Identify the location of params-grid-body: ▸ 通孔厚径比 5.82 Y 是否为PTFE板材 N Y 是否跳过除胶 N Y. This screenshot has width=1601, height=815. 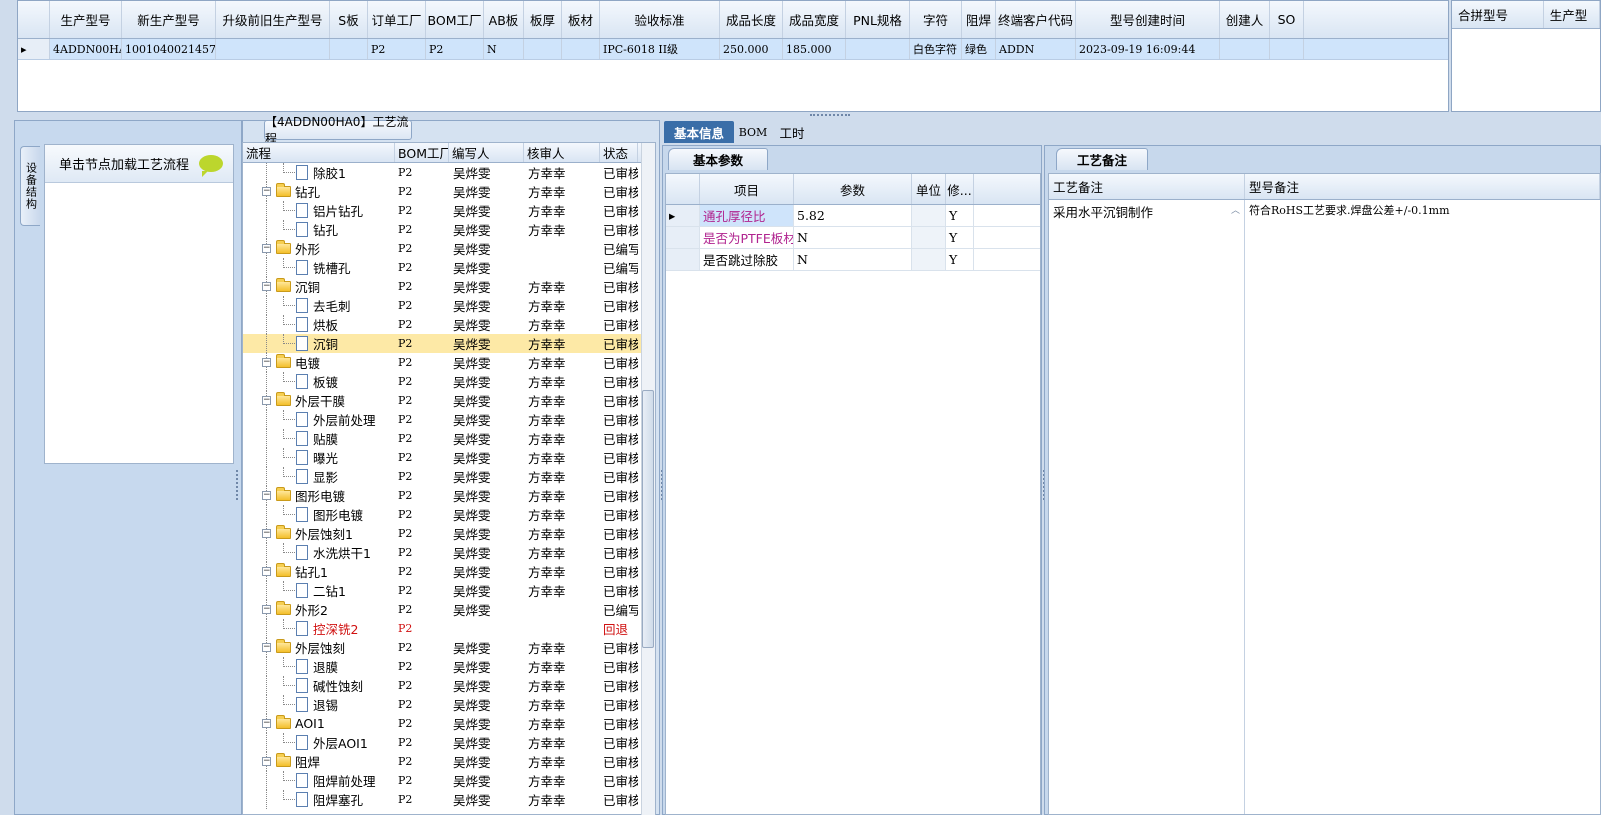
(853, 238).